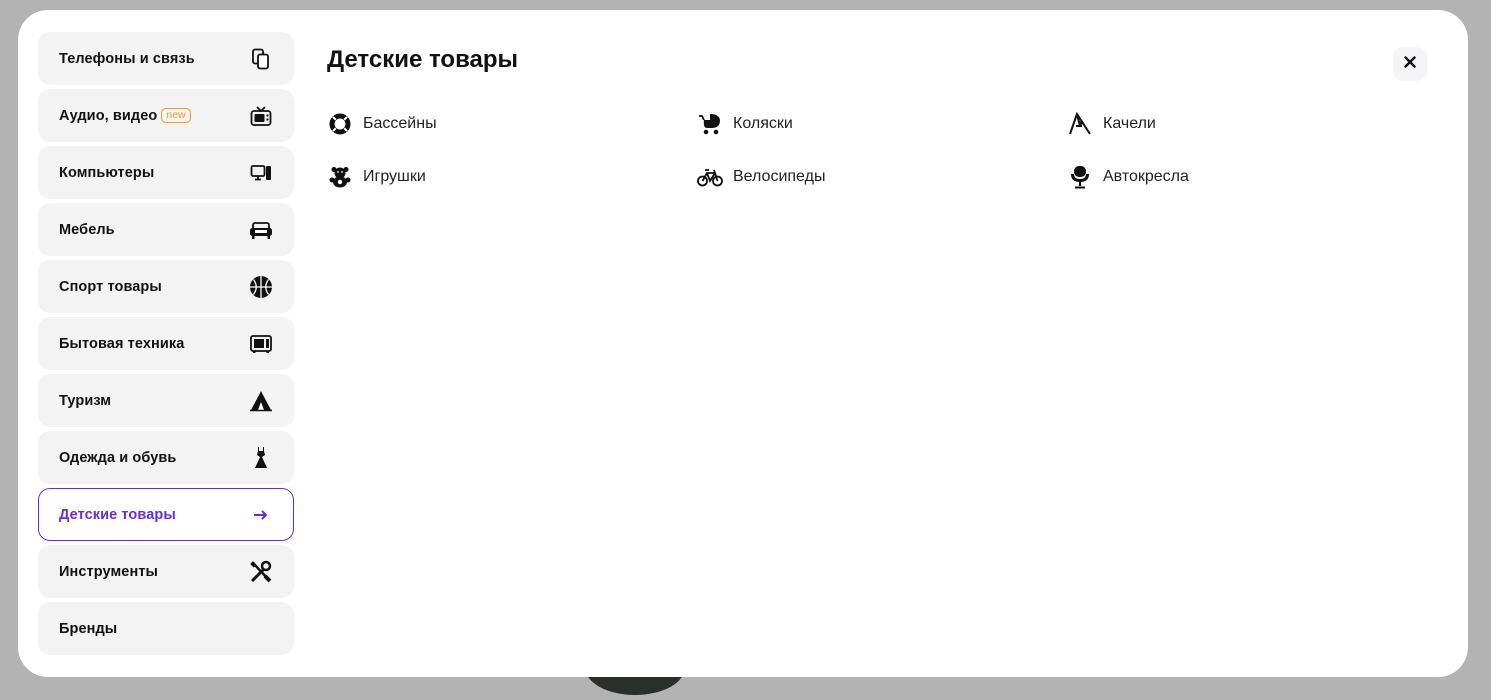 This screenshot has height=700, width=1491. What do you see at coordinates (261, 230) in the screenshot?
I see `sofa-icon` at bounding box center [261, 230].